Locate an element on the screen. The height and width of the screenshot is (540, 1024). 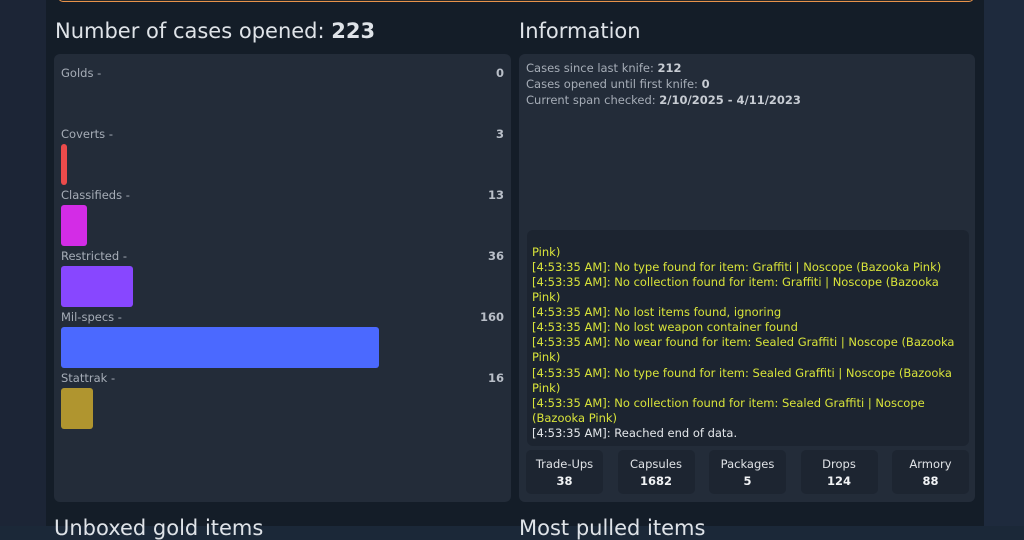
rarity-row: Classifieds - 13 is located at coordinates (282, 214).